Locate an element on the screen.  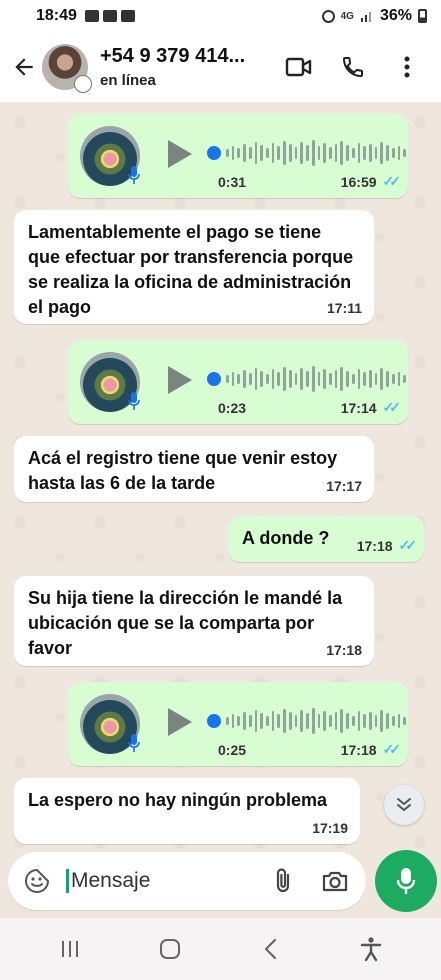
voice-duration: 0:23 is located at coordinates (232, 408).